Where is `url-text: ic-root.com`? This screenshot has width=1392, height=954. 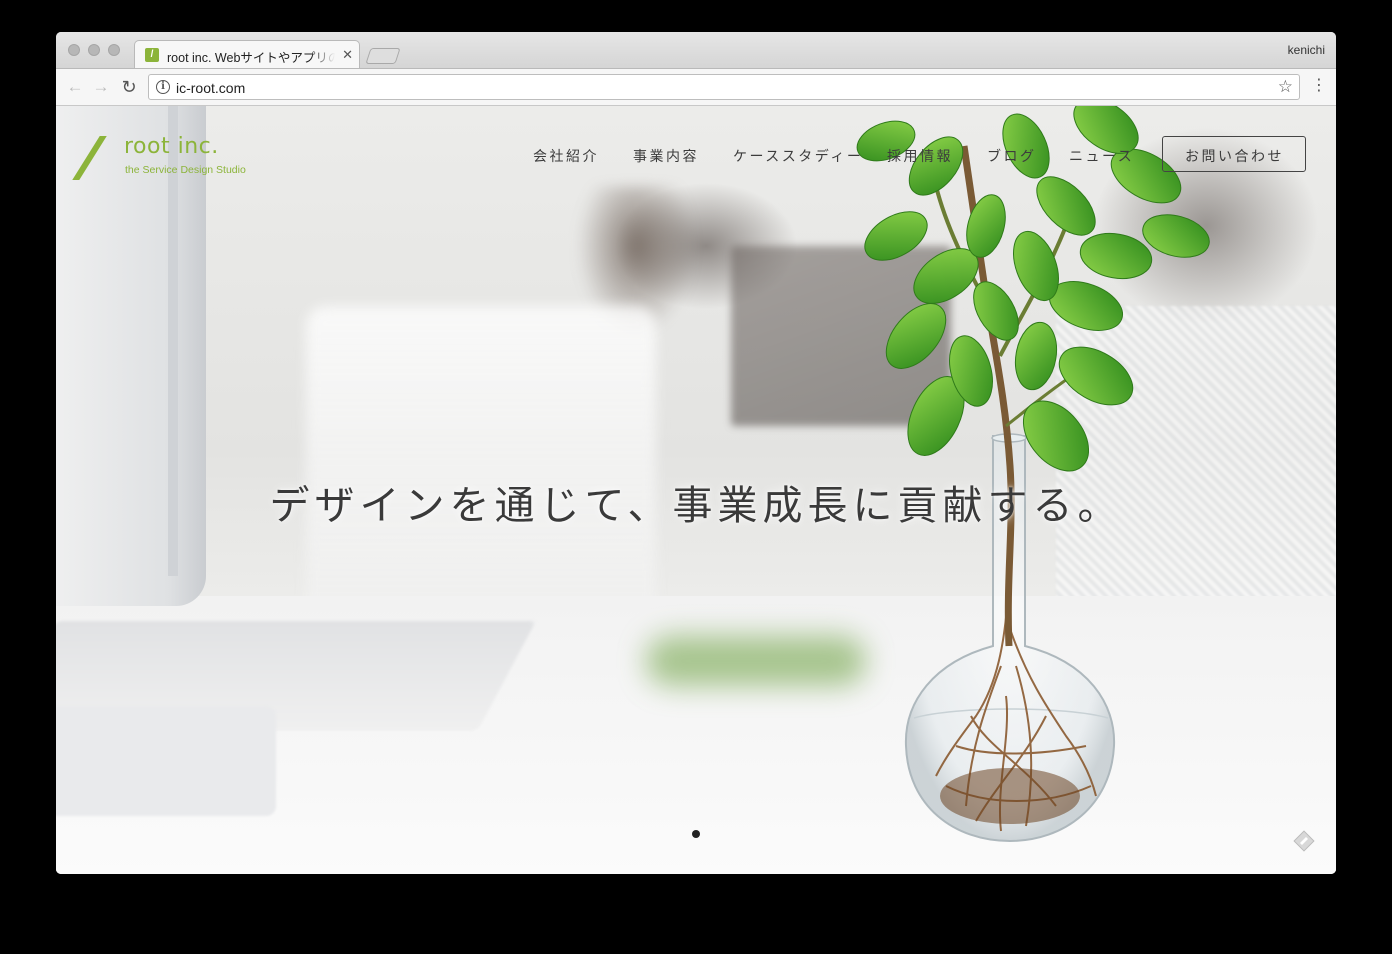 url-text: ic-root.com is located at coordinates (210, 88).